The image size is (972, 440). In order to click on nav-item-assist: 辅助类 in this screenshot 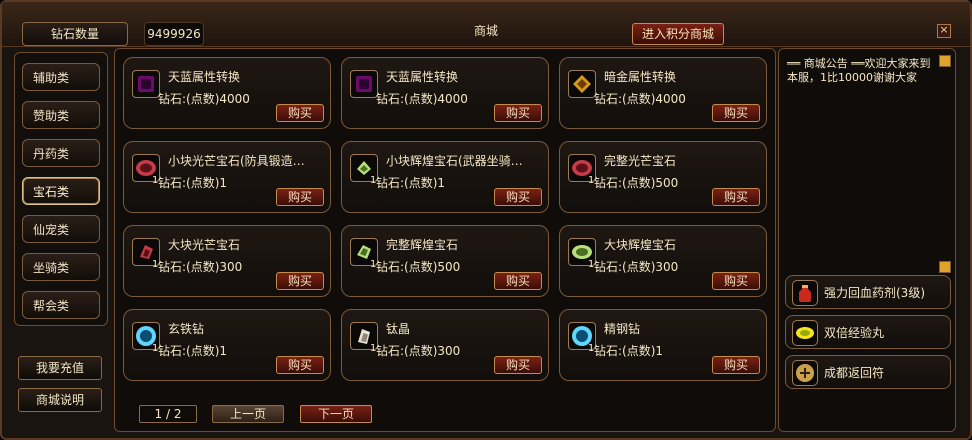, I will do `click(61, 77)`.